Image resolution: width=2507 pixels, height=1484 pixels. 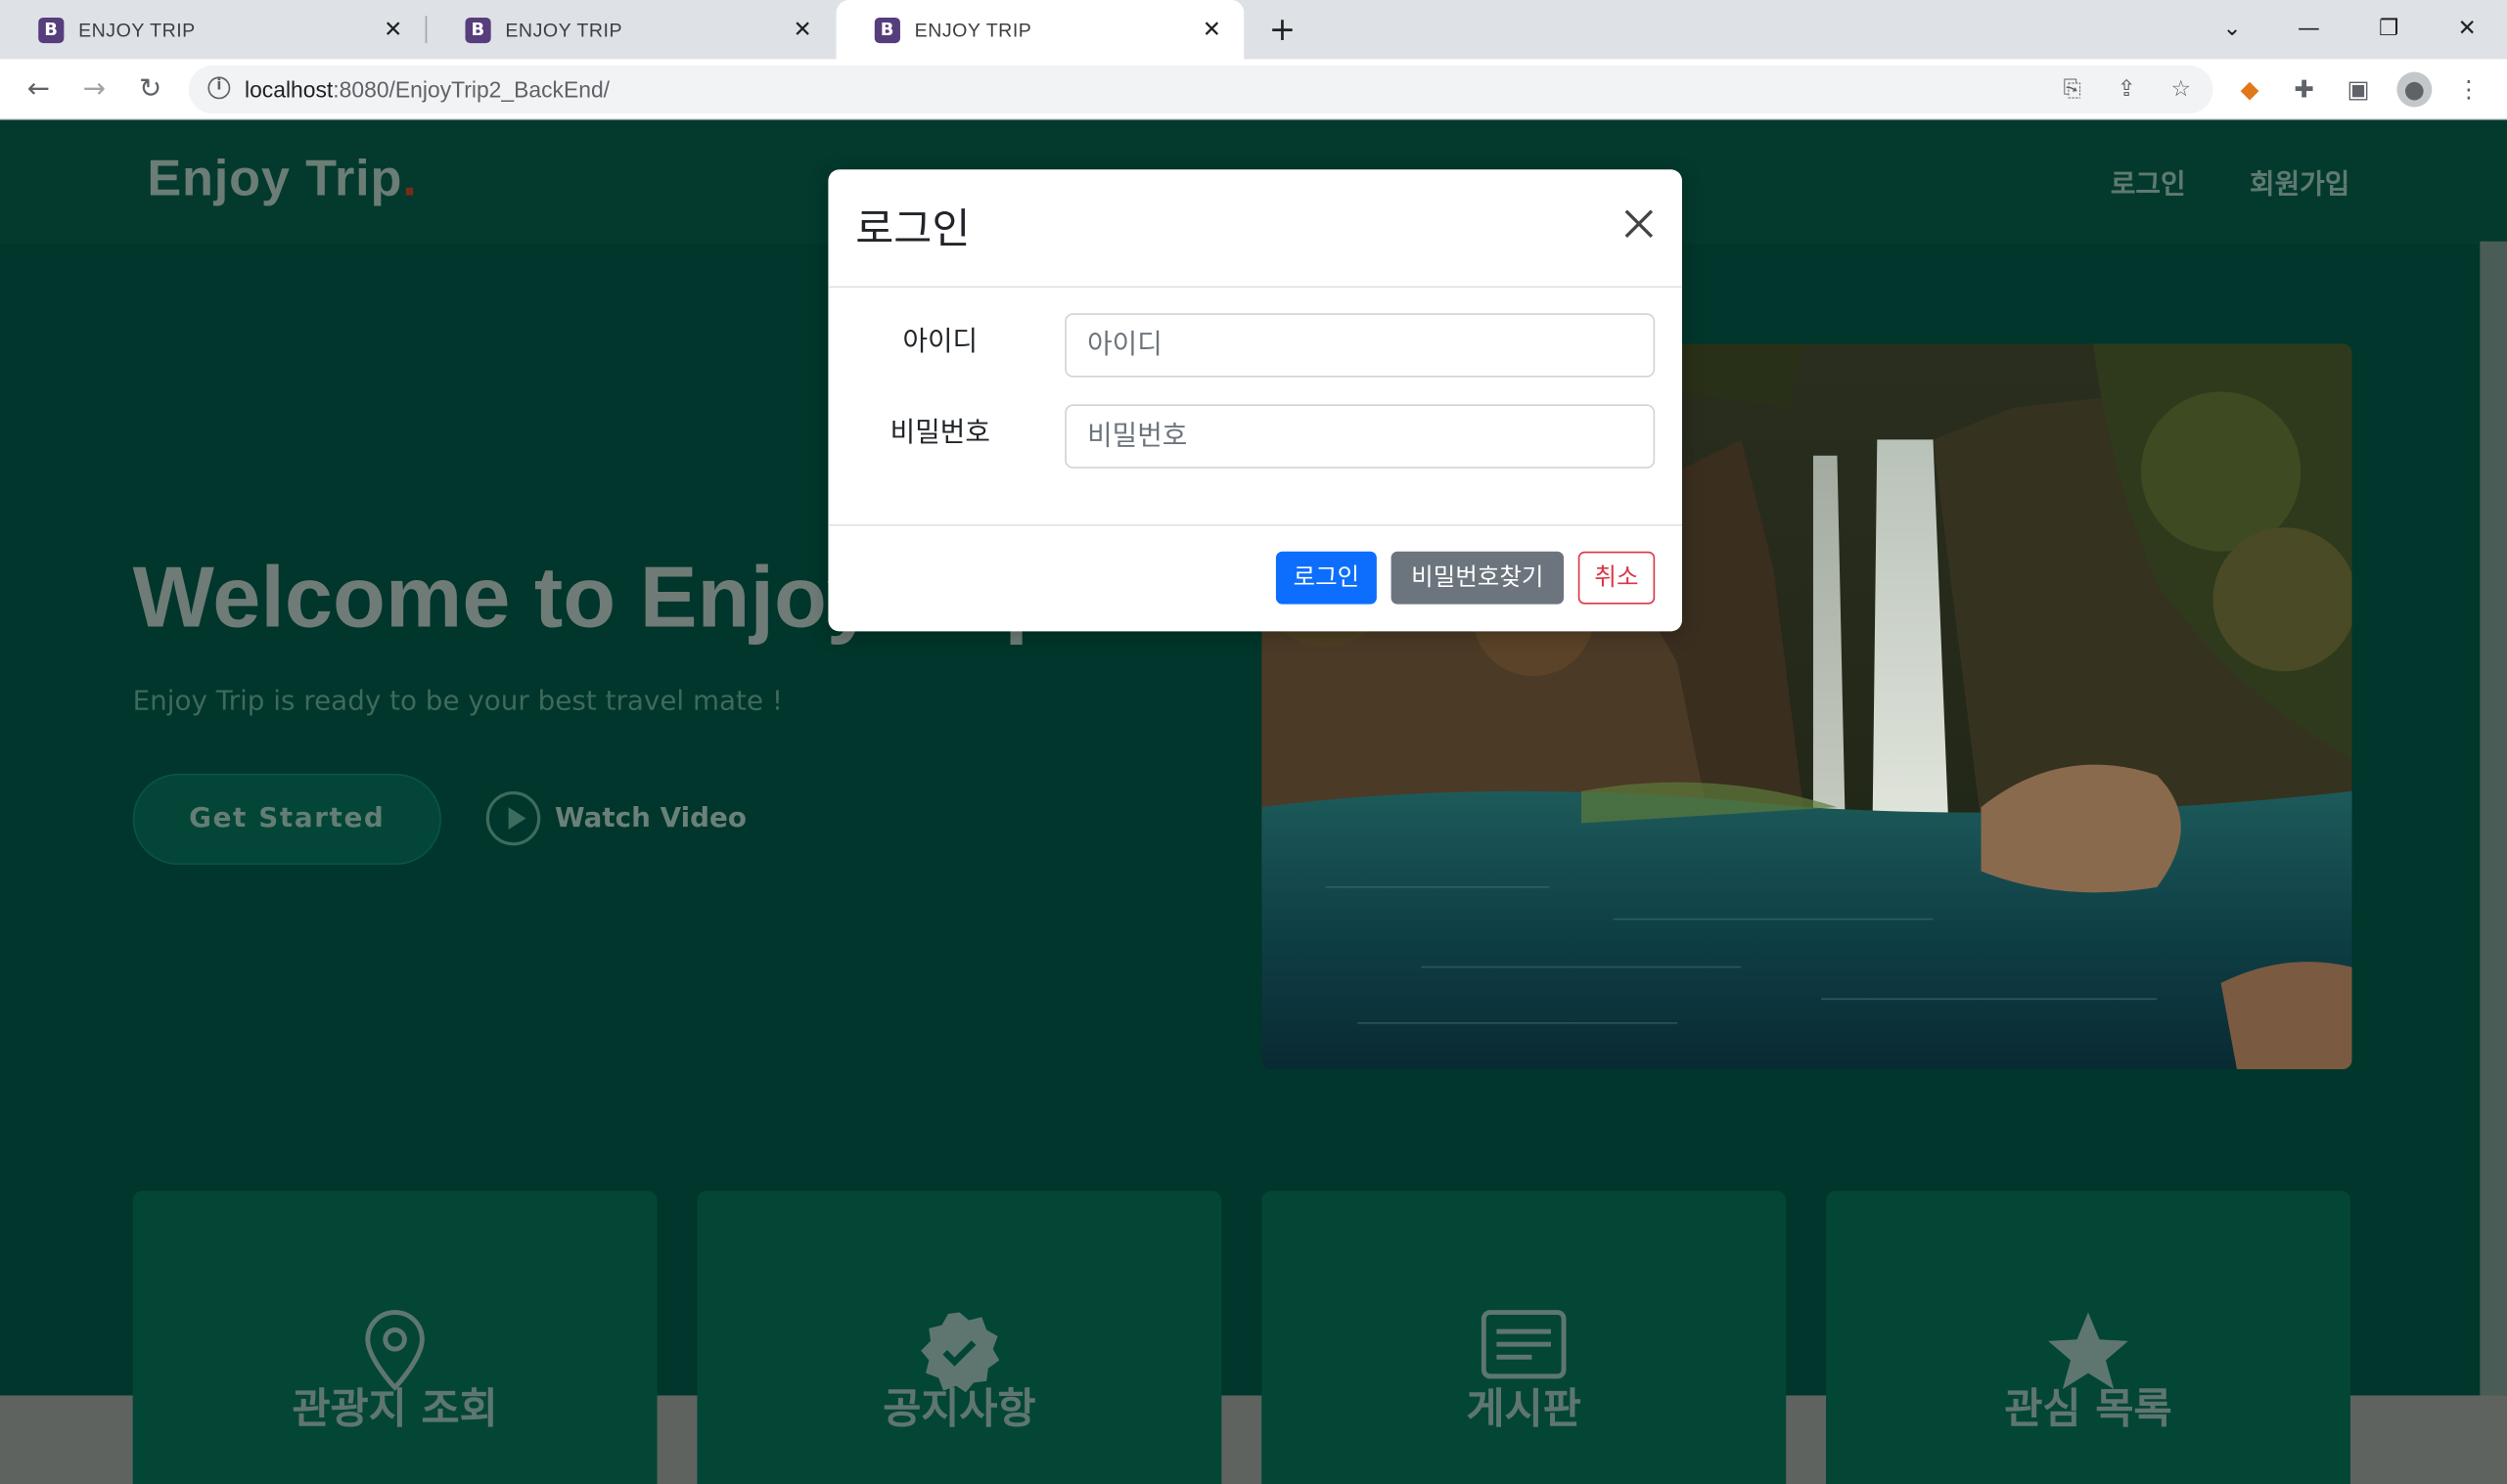 I want to click on login-button: 로그인, so click(x=1326, y=578).